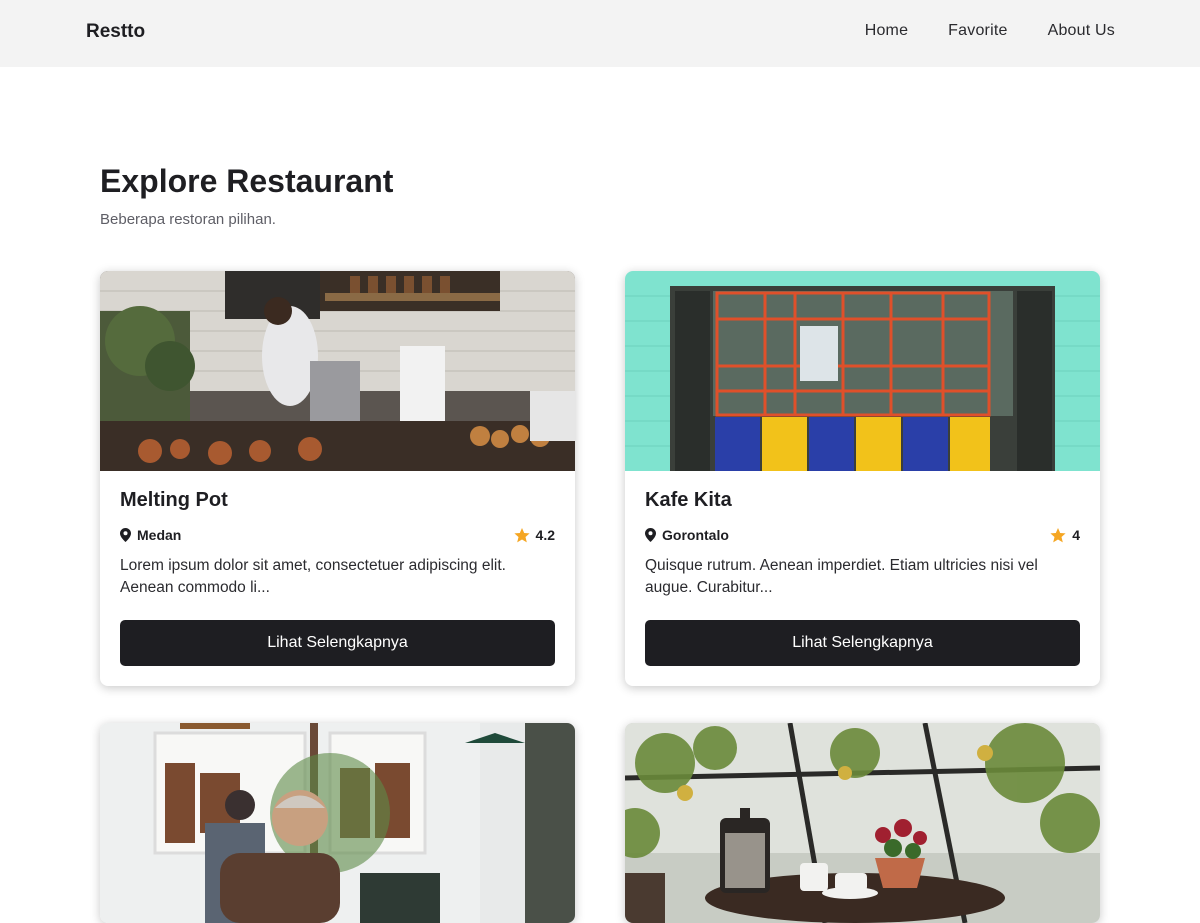  Describe the element at coordinates (977, 31) in the screenshot. I see `nav-link-favorite: Favorite` at that location.